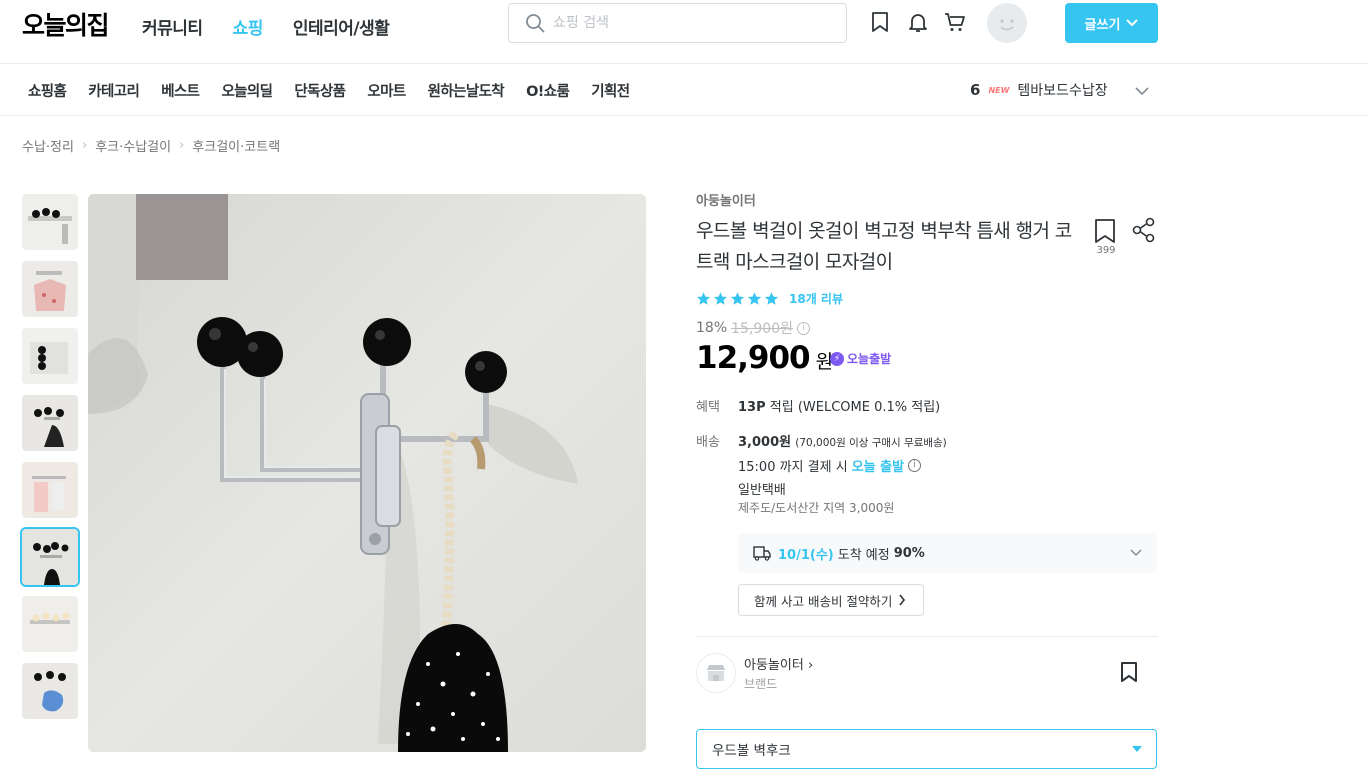 This screenshot has width=1369, height=769. I want to click on site-logo: 오늘의집, so click(66, 24).